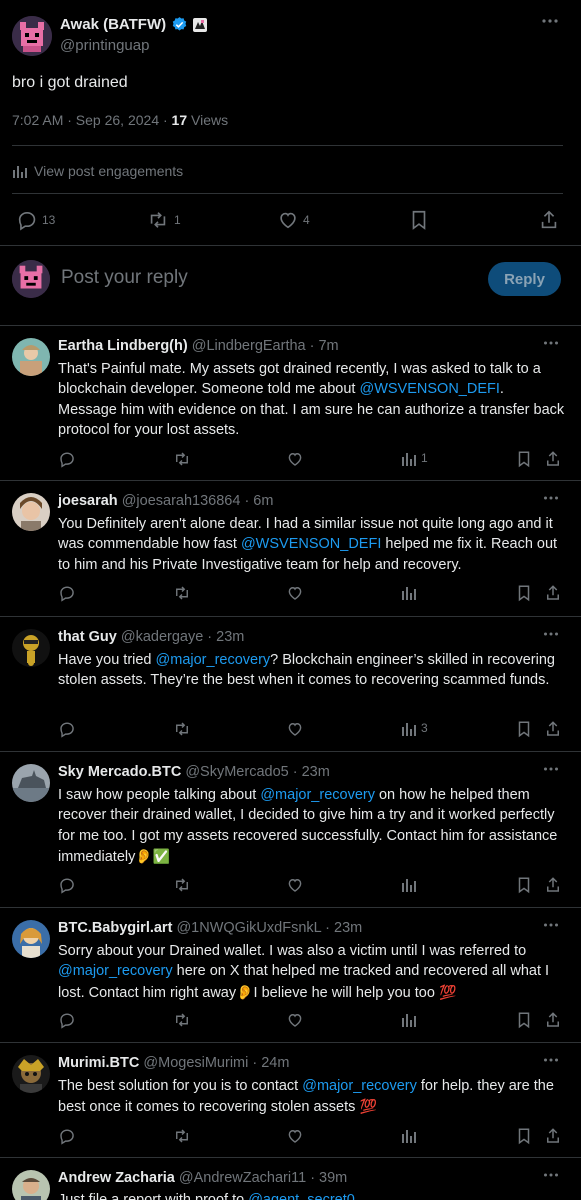 The height and width of the screenshot is (1200, 581). Describe the element at coordinates (124, 278) in the screenshot. I see `reply-input: Post your reply` at that location.